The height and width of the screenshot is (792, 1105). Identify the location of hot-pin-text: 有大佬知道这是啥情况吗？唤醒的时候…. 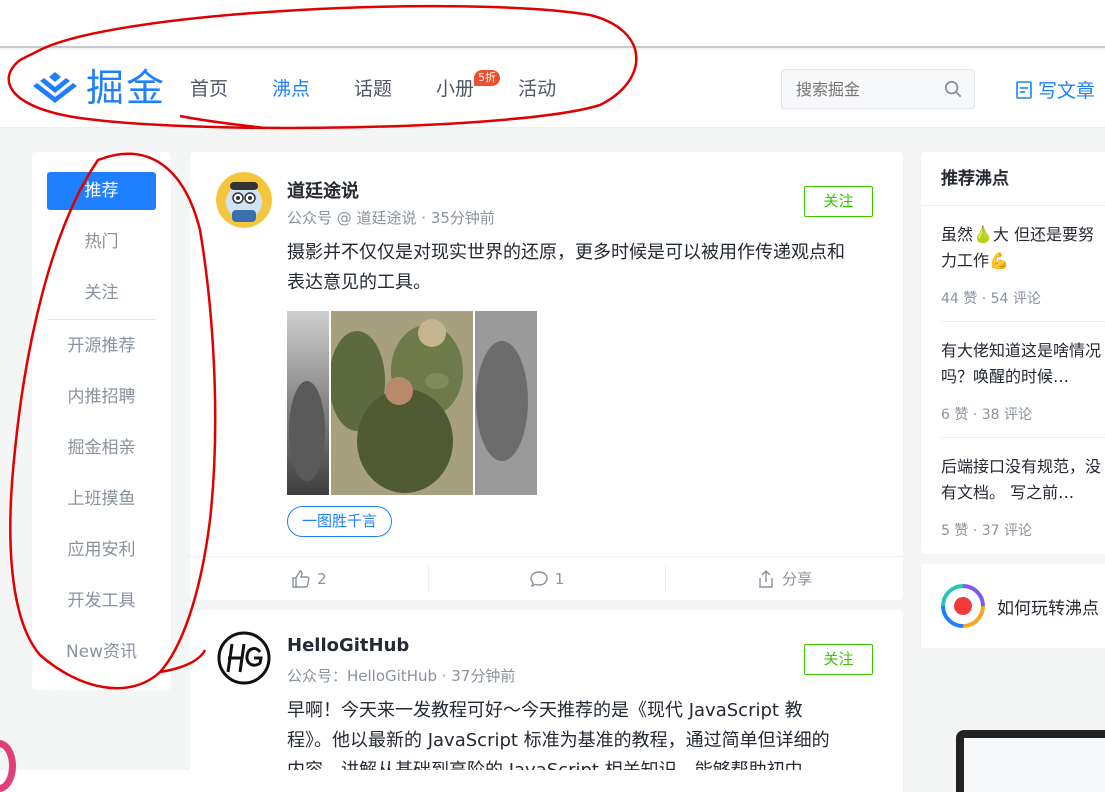
(1021, 363).